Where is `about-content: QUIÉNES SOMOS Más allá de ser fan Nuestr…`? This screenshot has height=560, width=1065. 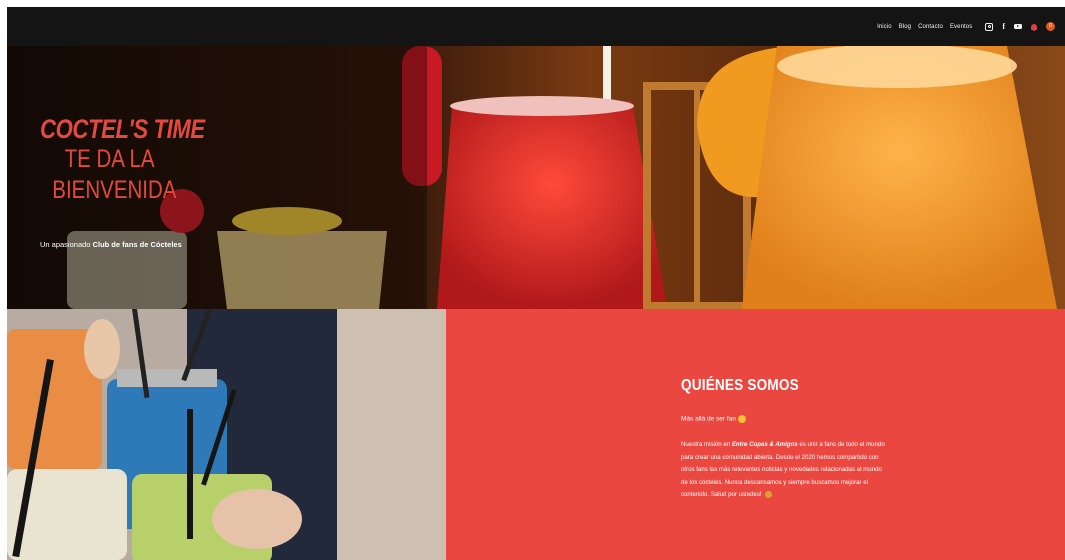
about-content: QUIÉNES SOMOS Más allá de ser fan Nuestr… is located at coordinates (783, 439).